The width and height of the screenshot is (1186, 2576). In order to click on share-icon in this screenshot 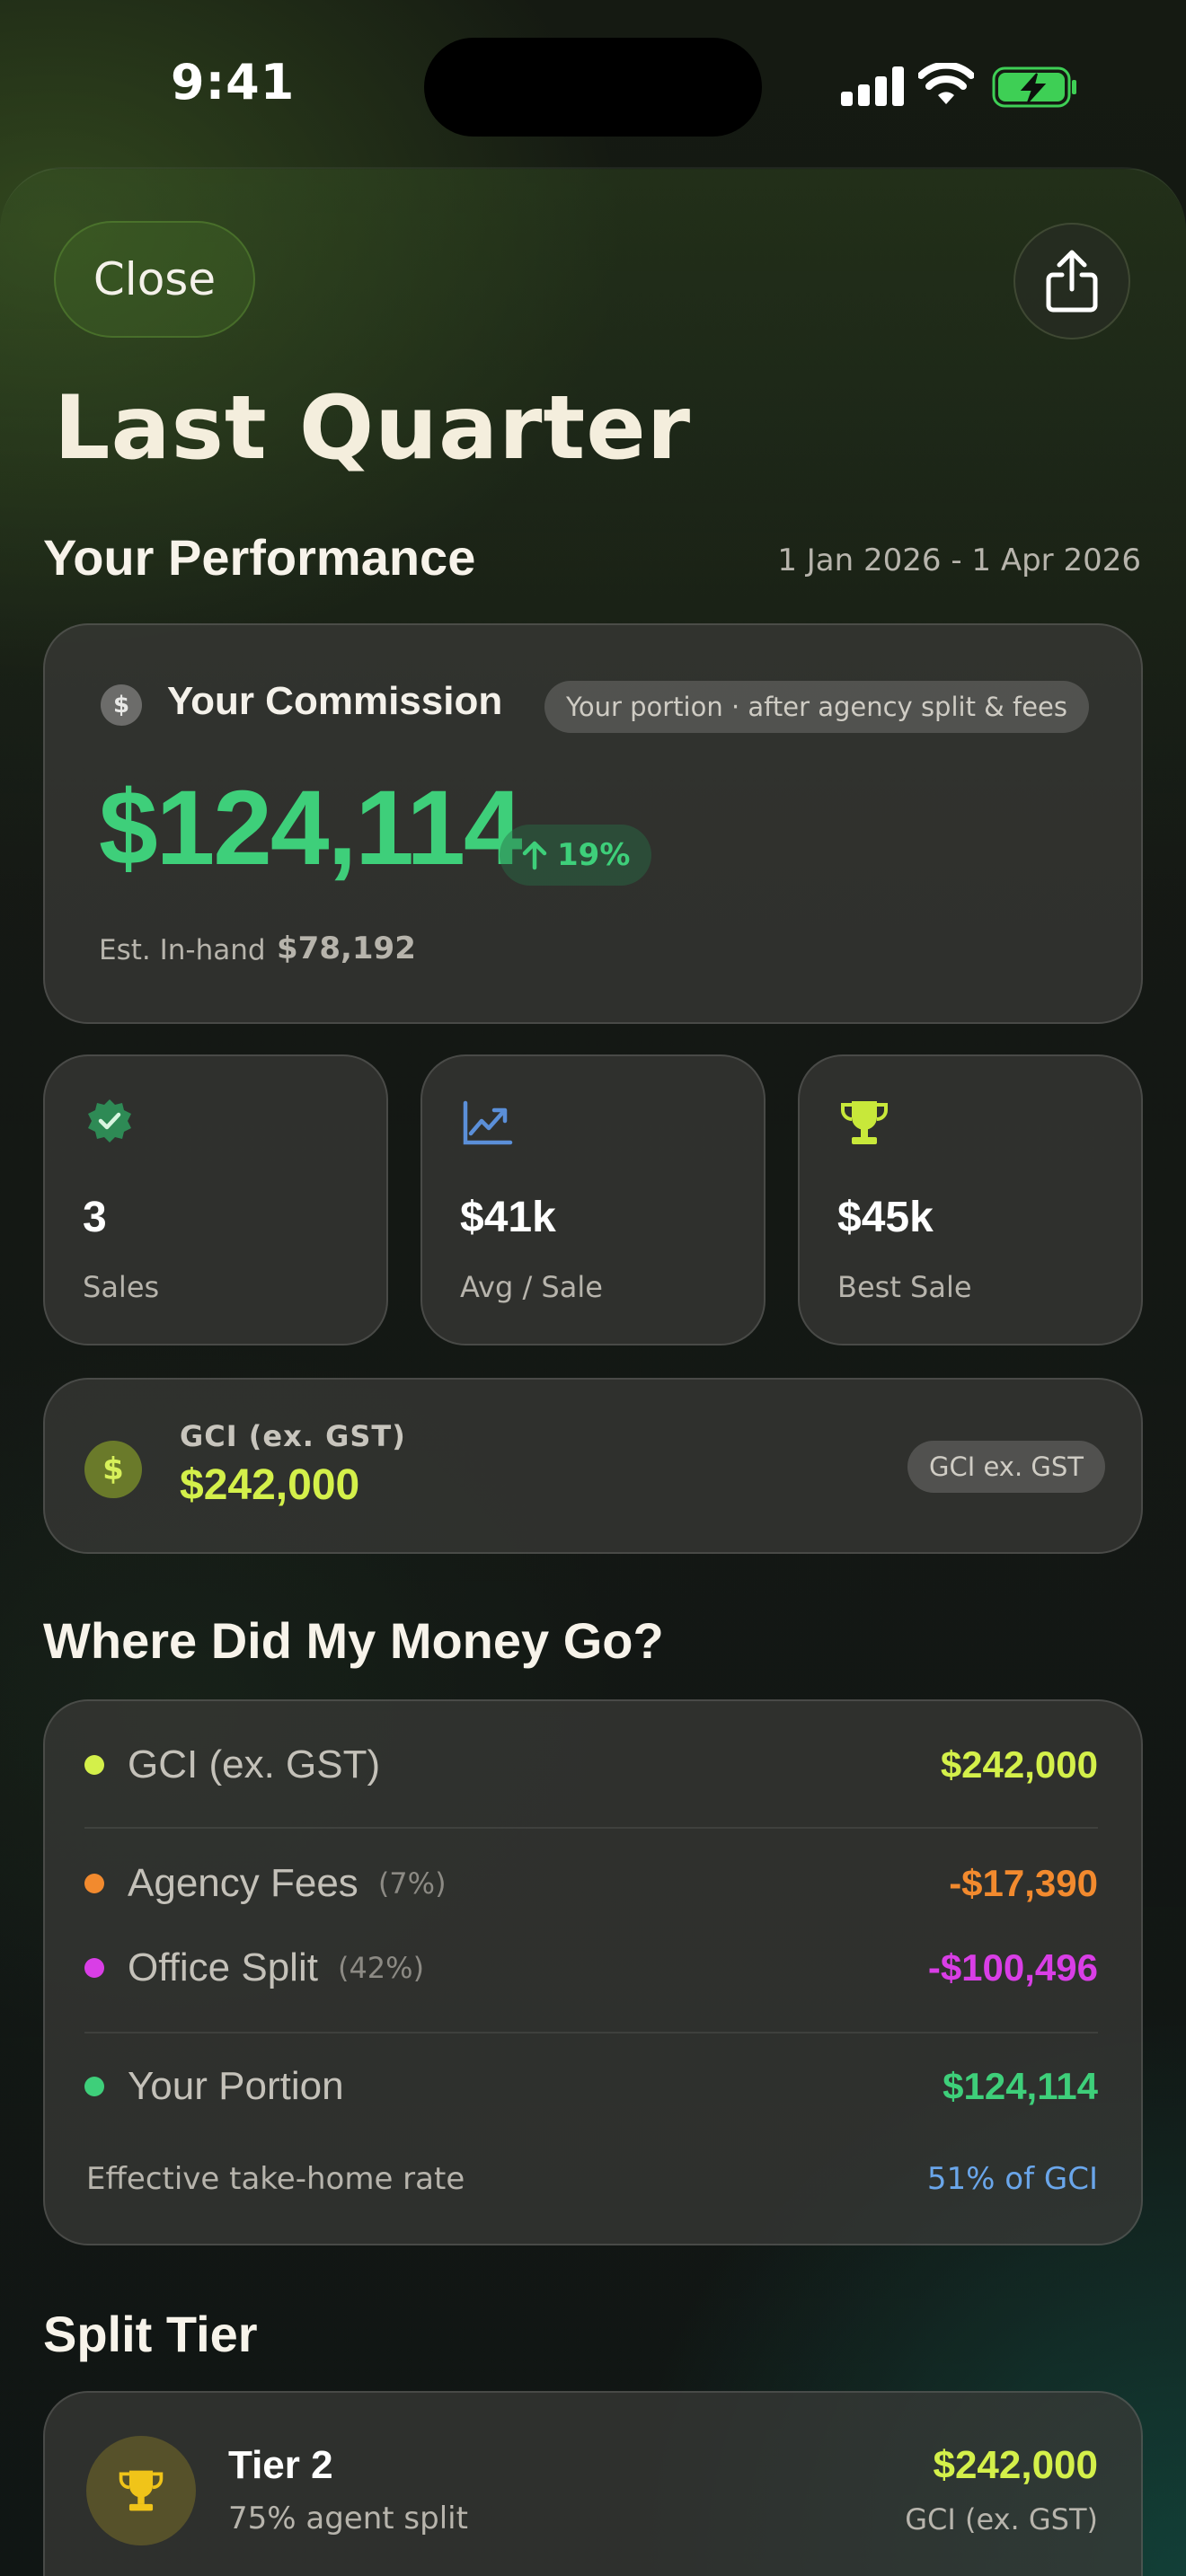, I will do `click(1072, 281)`.